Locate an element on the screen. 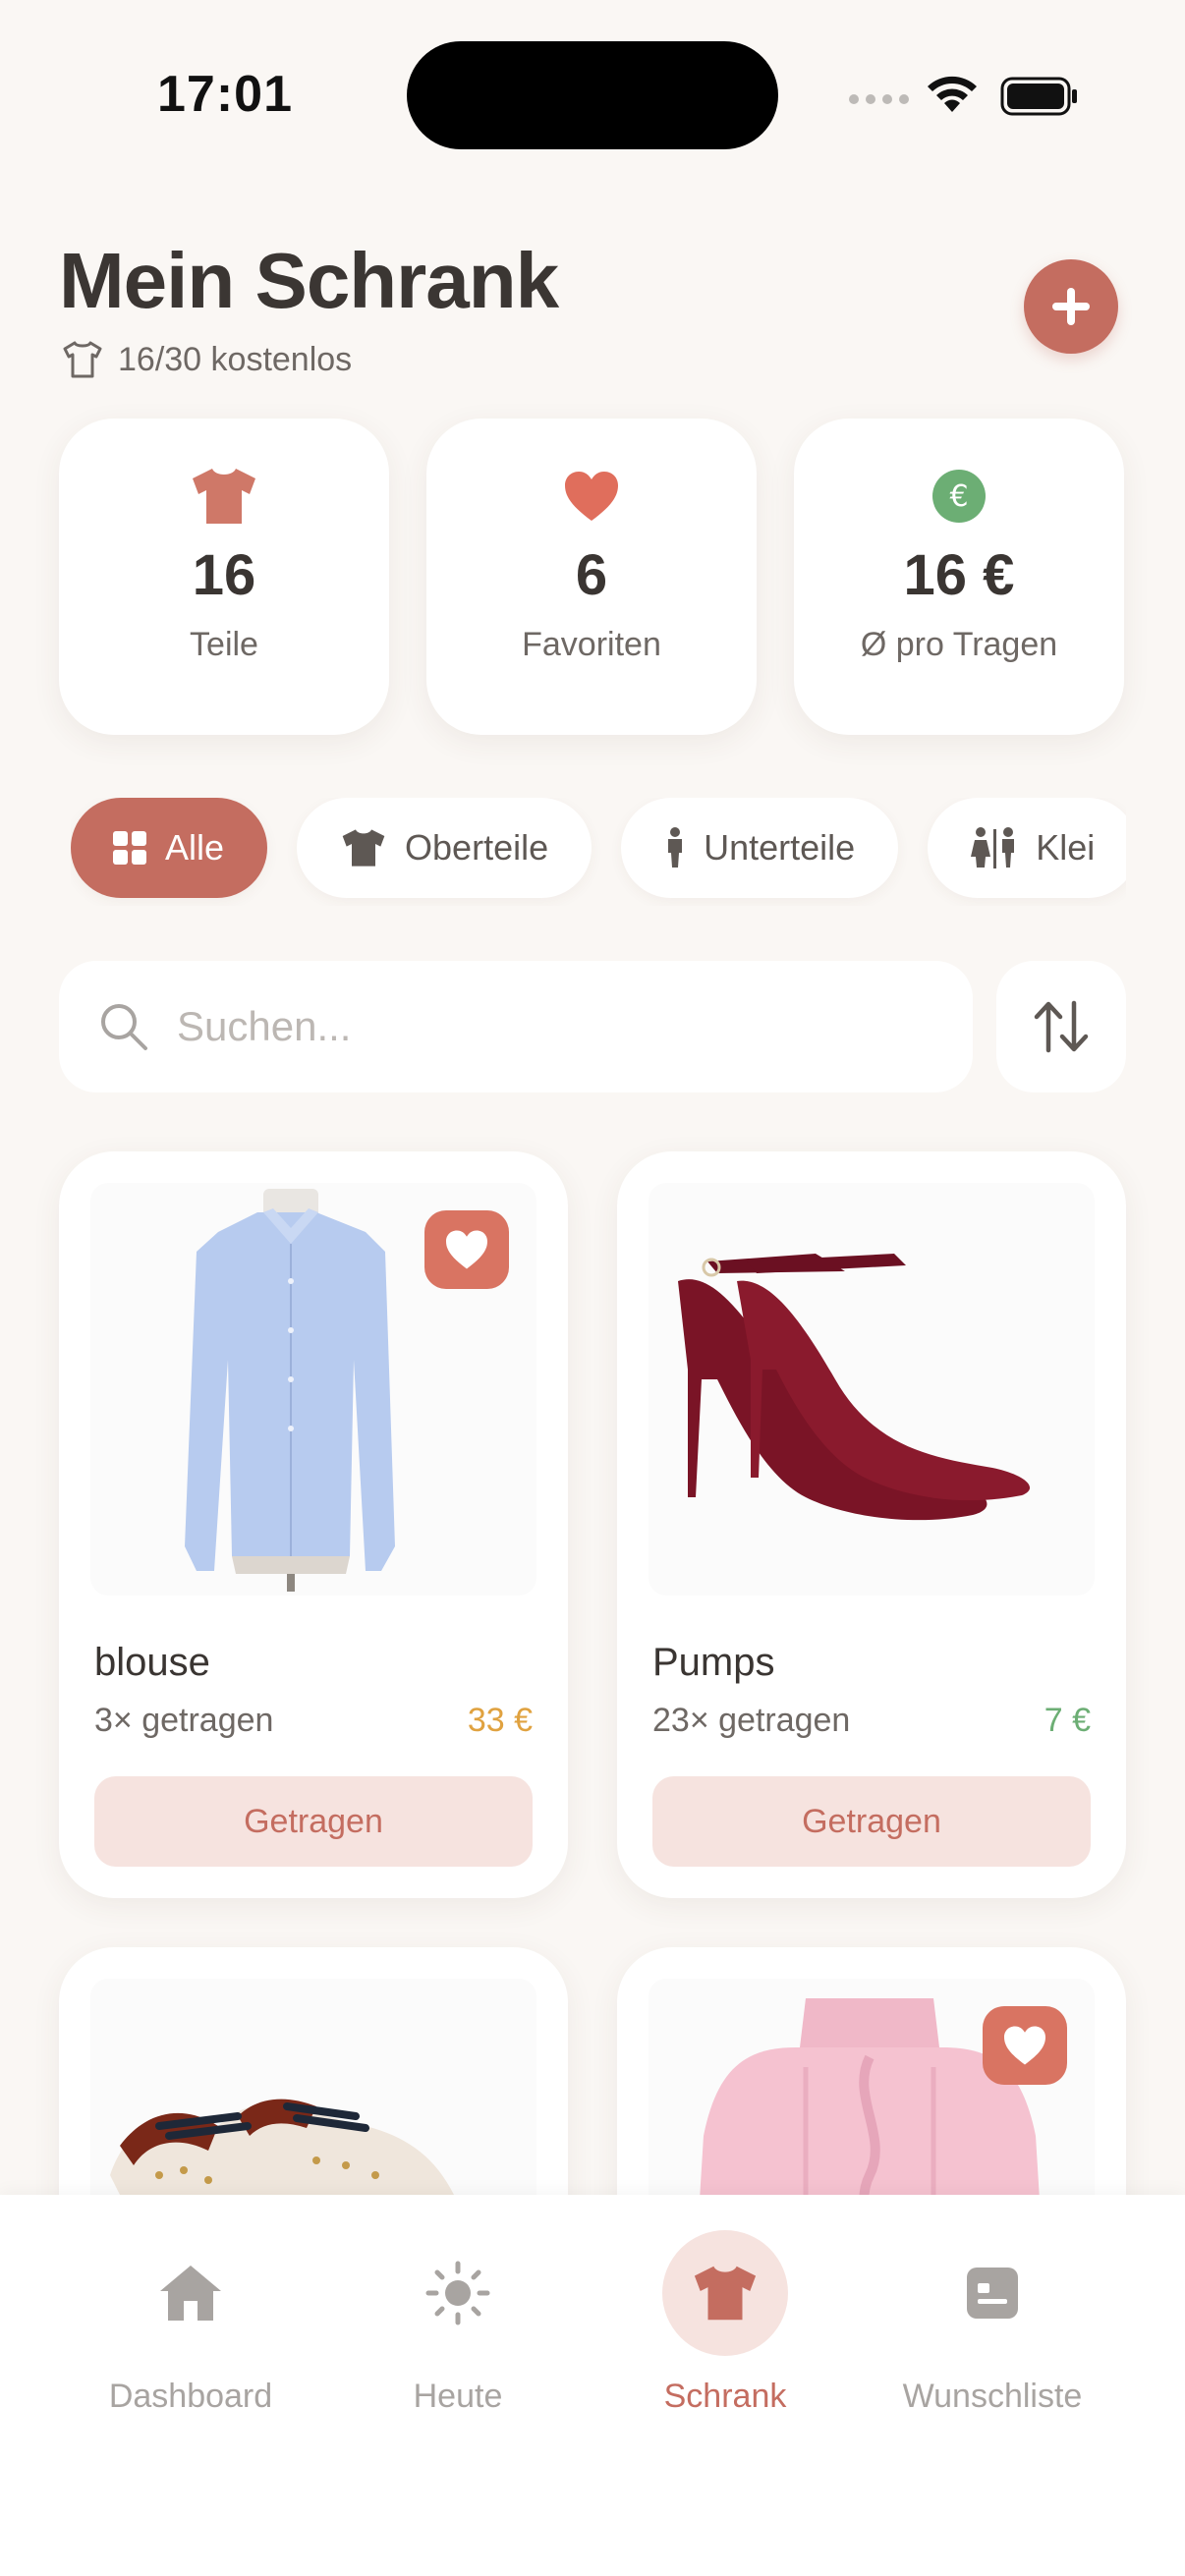  stat-value: 6 is located at coordinates (592, 575).